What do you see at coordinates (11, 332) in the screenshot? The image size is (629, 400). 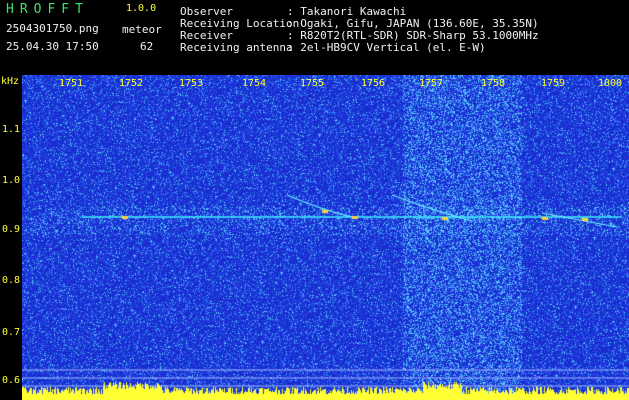 I see `freq-tick-label: 0.7` at bounding box center [11, 332].